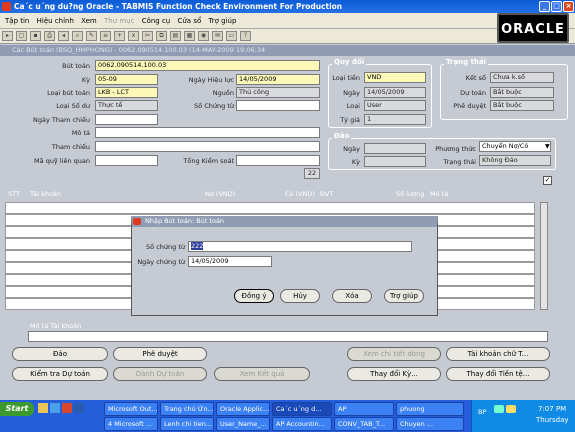  I want to click on col-mo-ta: Mô tả, so click(439, 194).